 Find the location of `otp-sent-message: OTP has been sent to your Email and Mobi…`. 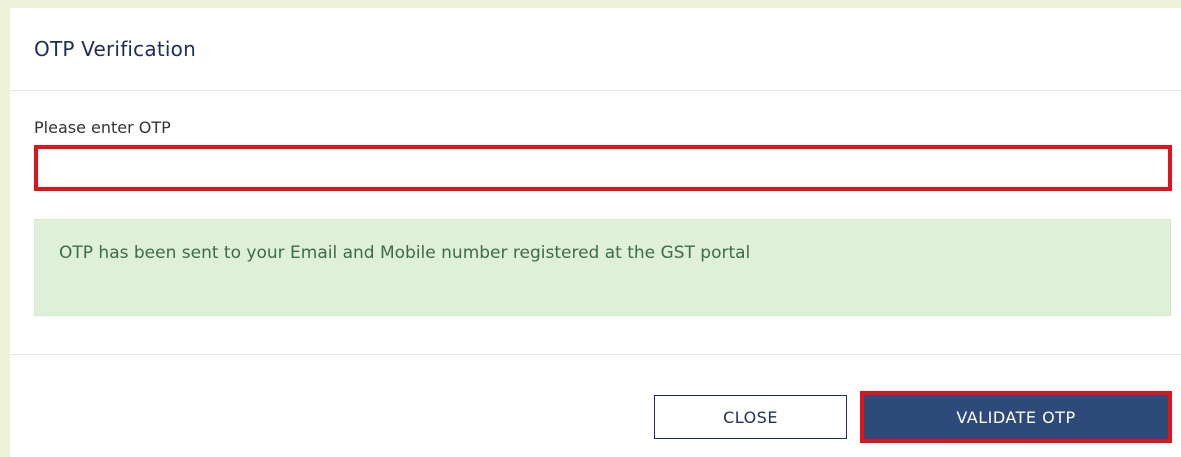

otp-sent-message: OTP has been sent to your Email and Mobi… is located at coordinates (405, 253).